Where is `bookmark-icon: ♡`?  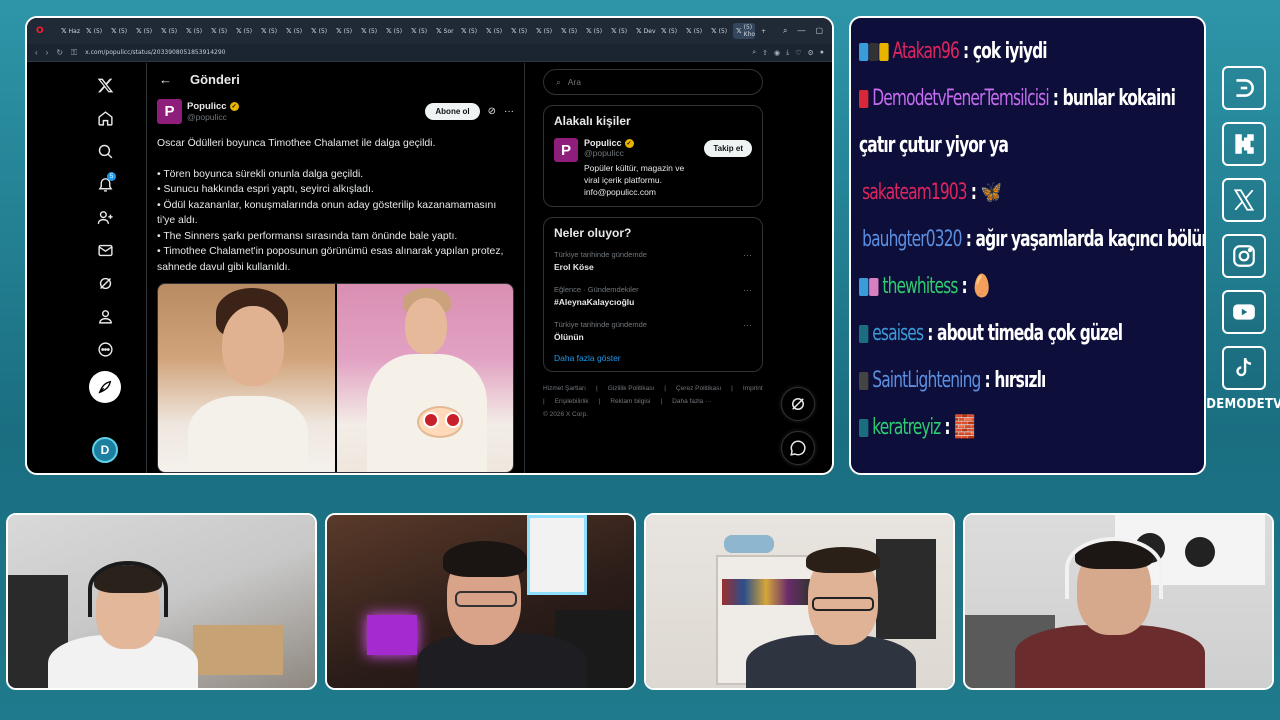
bookmark-icon: ♡ is located at coordinates (798, 53).